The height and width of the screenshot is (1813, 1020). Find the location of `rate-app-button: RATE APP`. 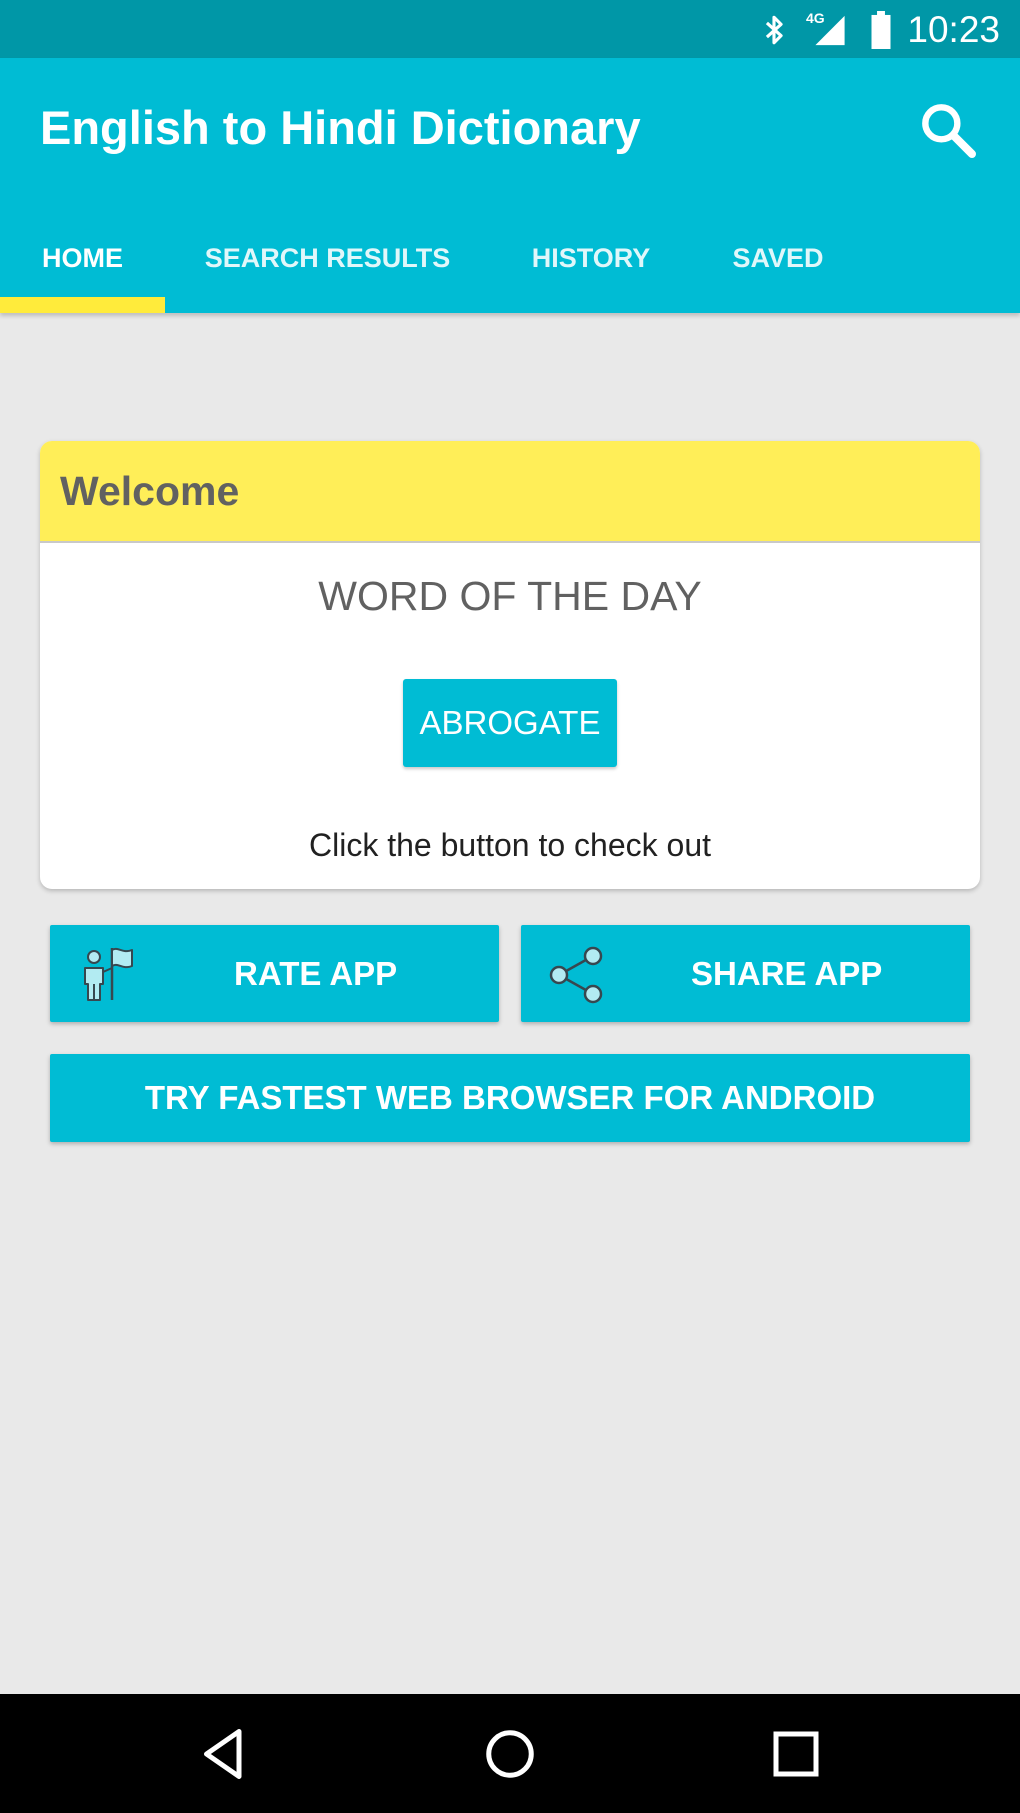

rate-app-button: RATE APP is located at coordinates (274, 973).